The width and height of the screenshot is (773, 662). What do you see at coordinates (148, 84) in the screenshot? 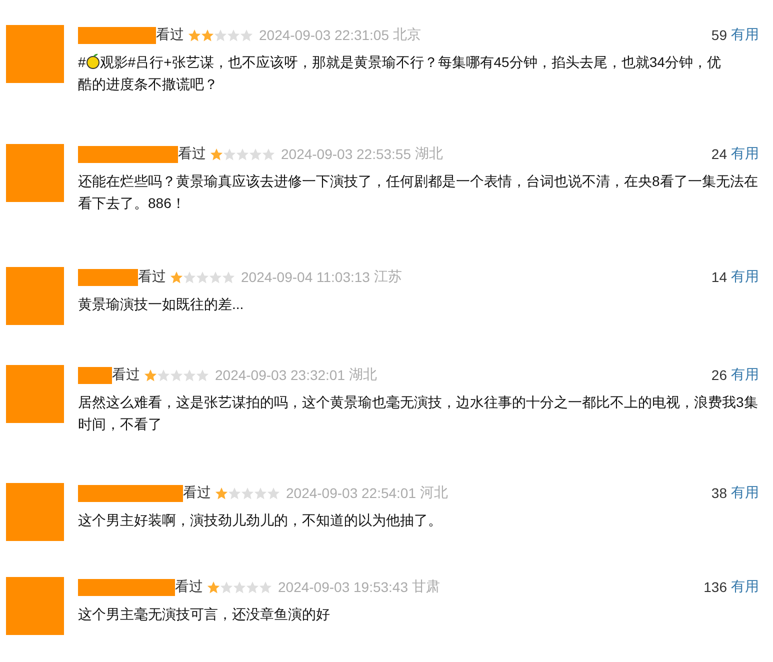
I see `comment-text: 酷的进度条不撒谎吧？` at bounding box center [148, 84].